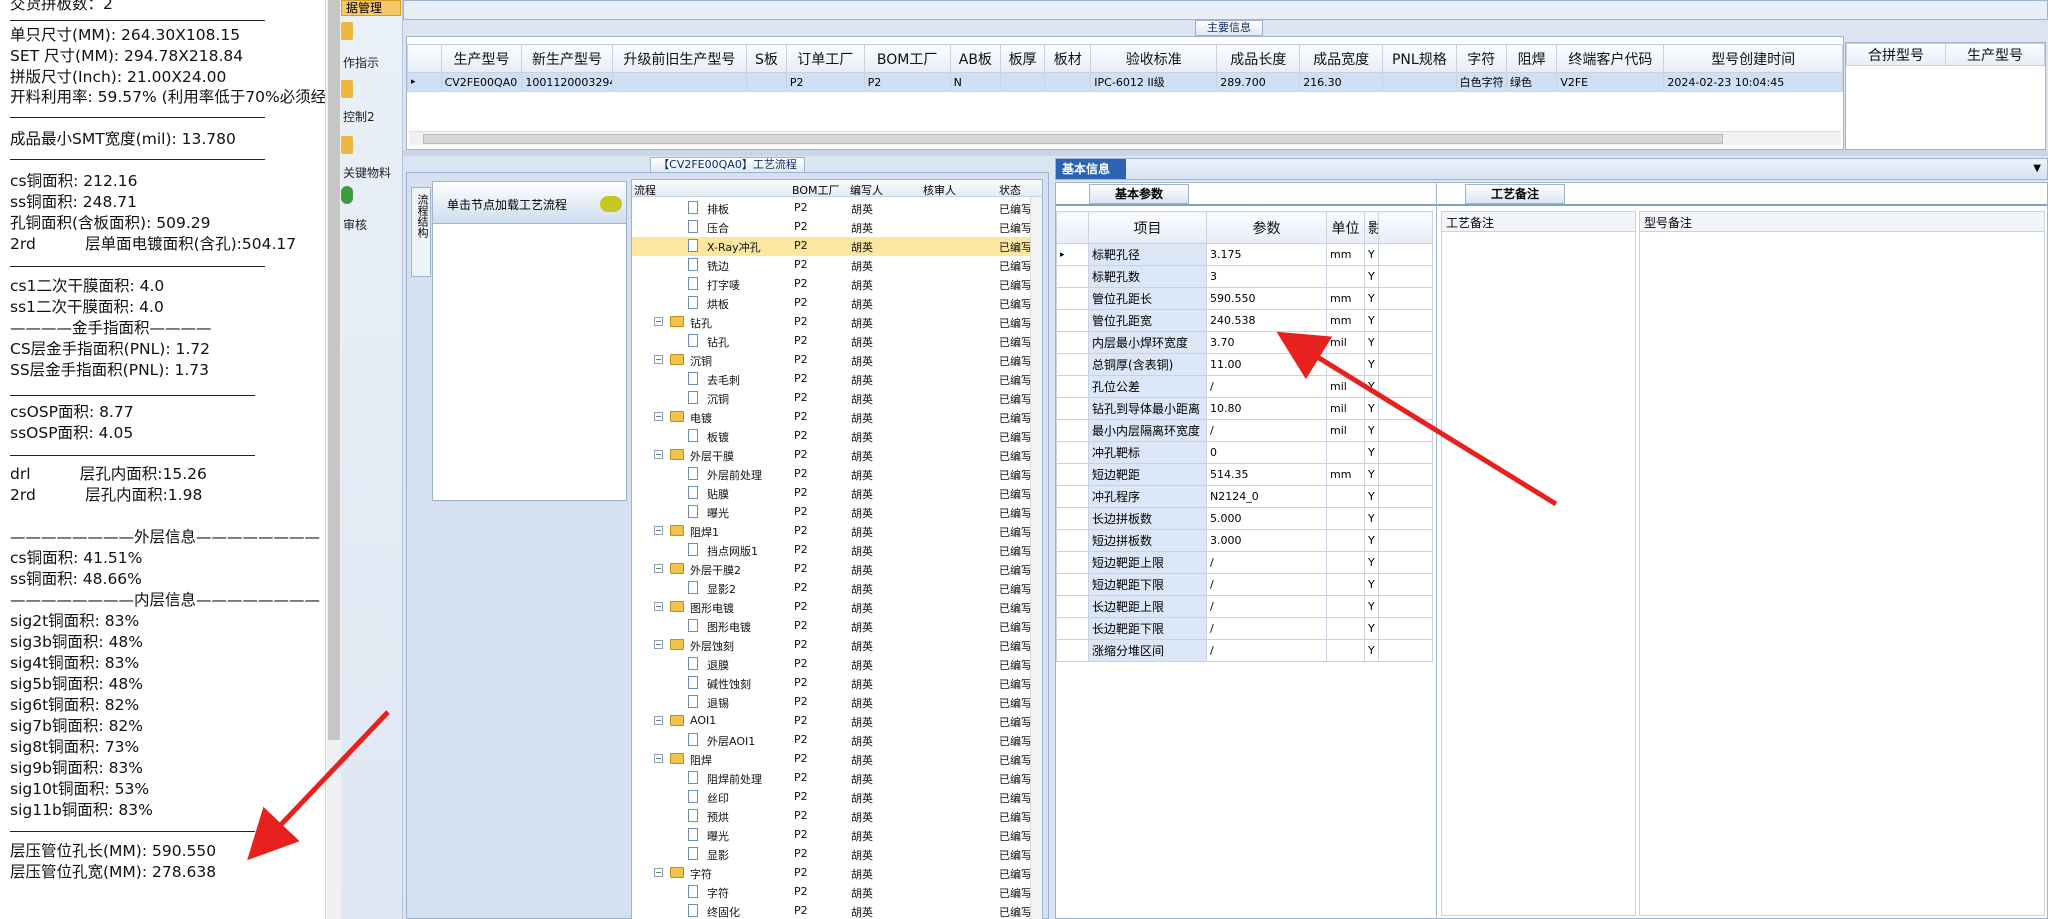  What do you see at coordinates (837, 322) in the screenshot?
I see `tree-row: − 钻孔 P2 胡英 已编写` at bounding box center [837, 322].